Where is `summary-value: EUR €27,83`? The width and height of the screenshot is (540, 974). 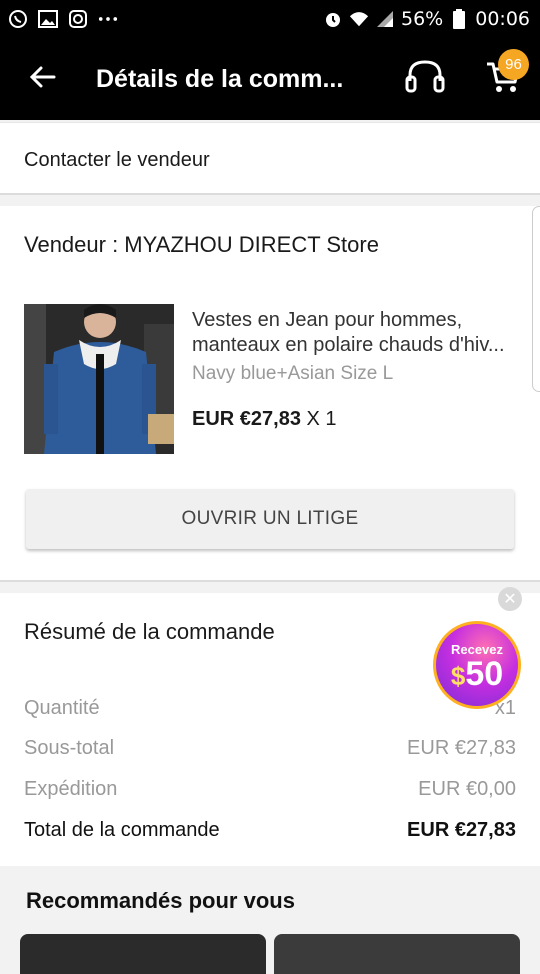
summary-value: EUR €27,83 is located at coordinates (461, 748).